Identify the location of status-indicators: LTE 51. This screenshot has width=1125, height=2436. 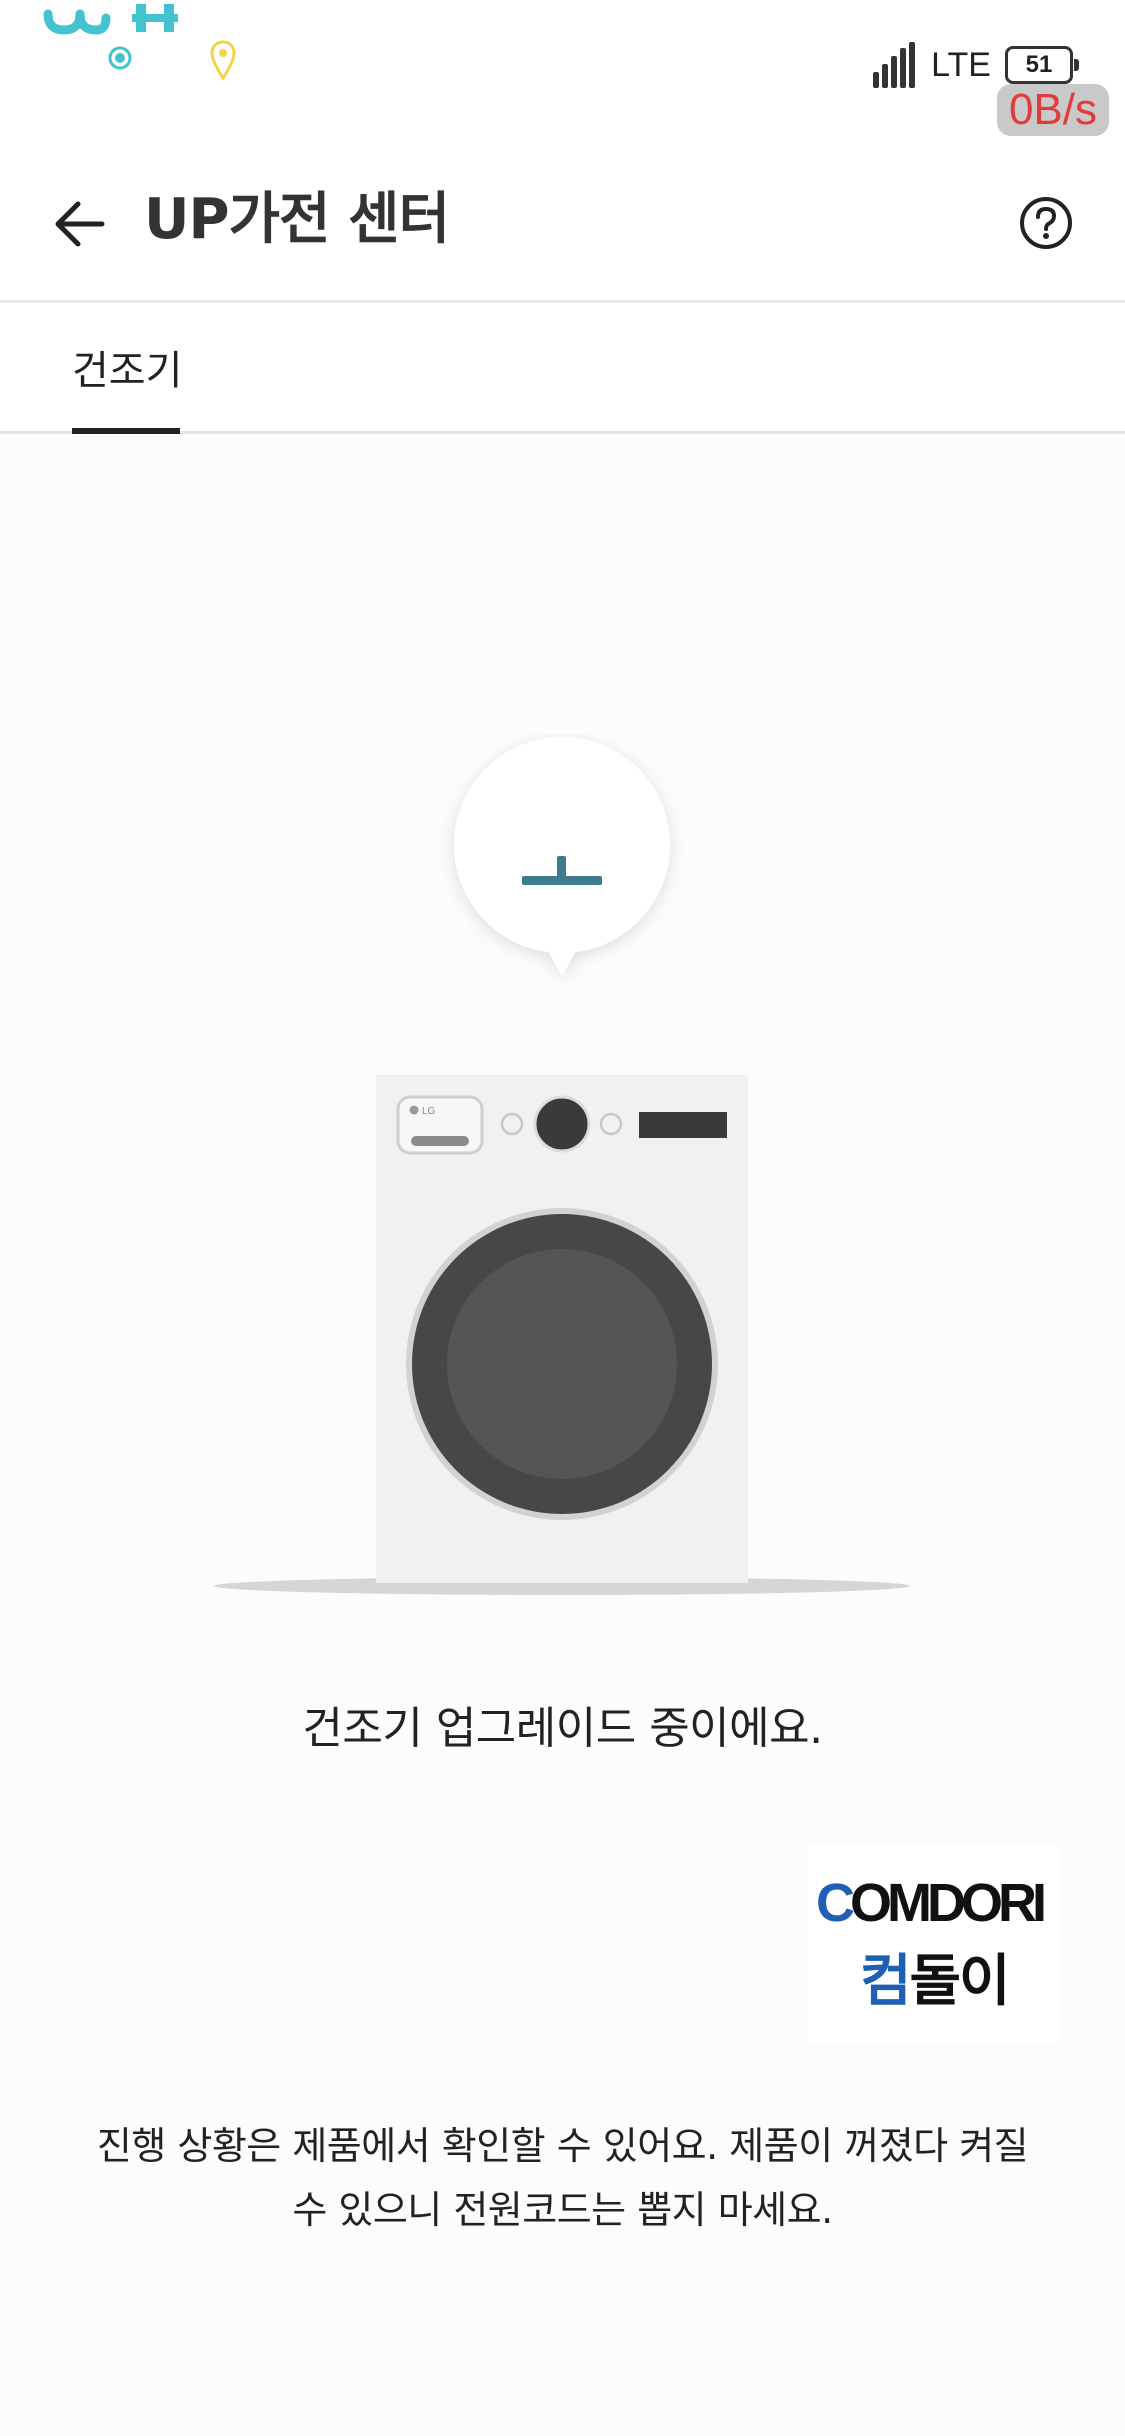
(980, 65).